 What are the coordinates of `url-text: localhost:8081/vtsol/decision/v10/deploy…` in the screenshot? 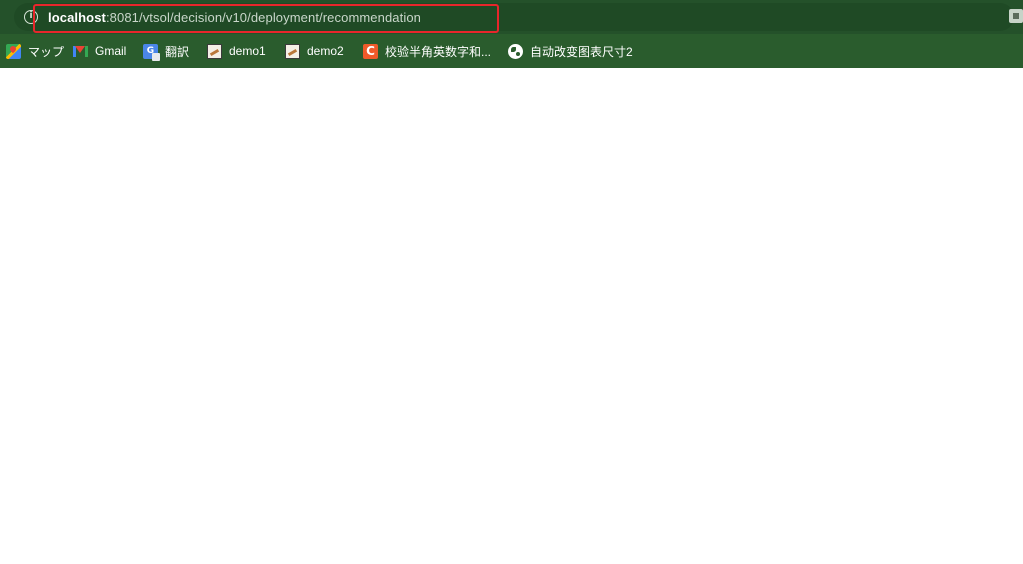 It's located at (234, 17).